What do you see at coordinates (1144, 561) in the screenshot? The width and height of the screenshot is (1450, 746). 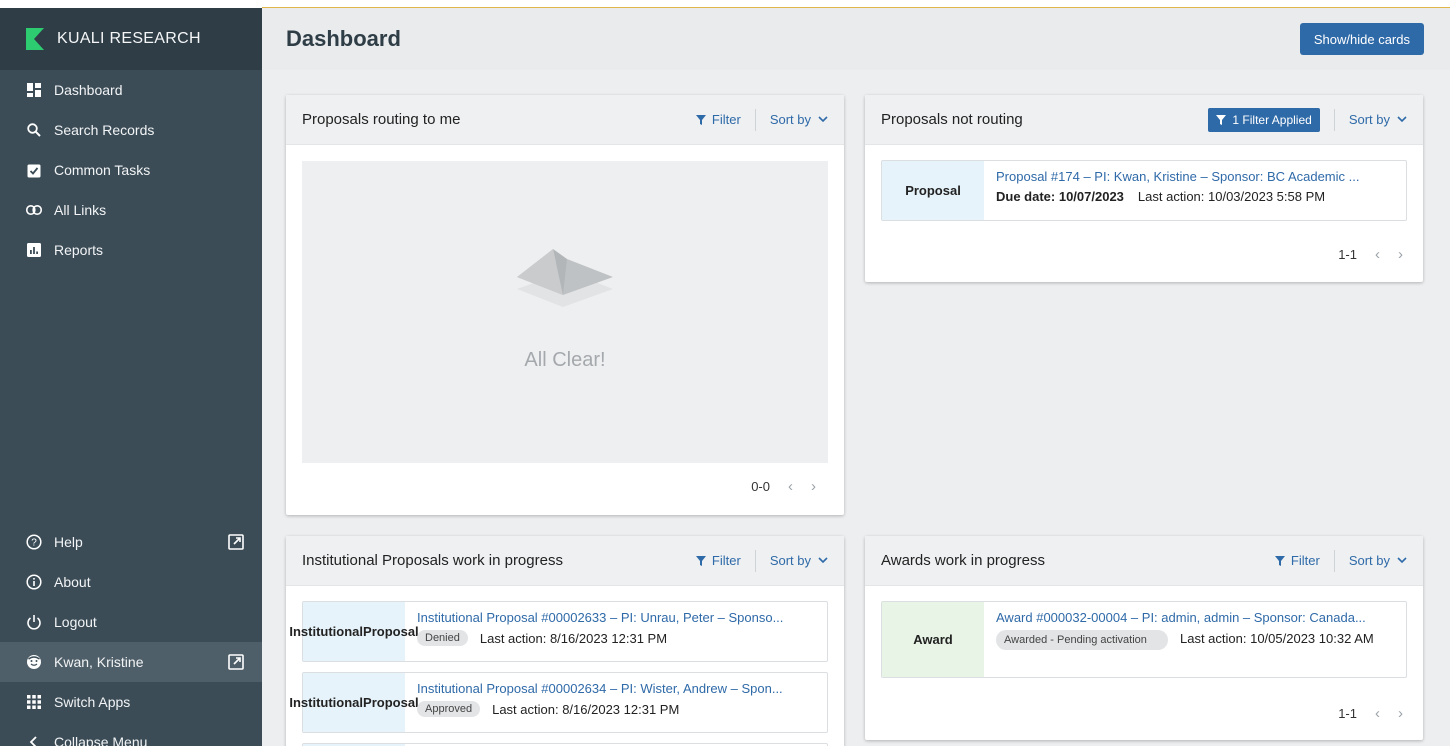 I see `card-header: Awards work in progress Filter Sort by` at bounding box center [1144, 561].